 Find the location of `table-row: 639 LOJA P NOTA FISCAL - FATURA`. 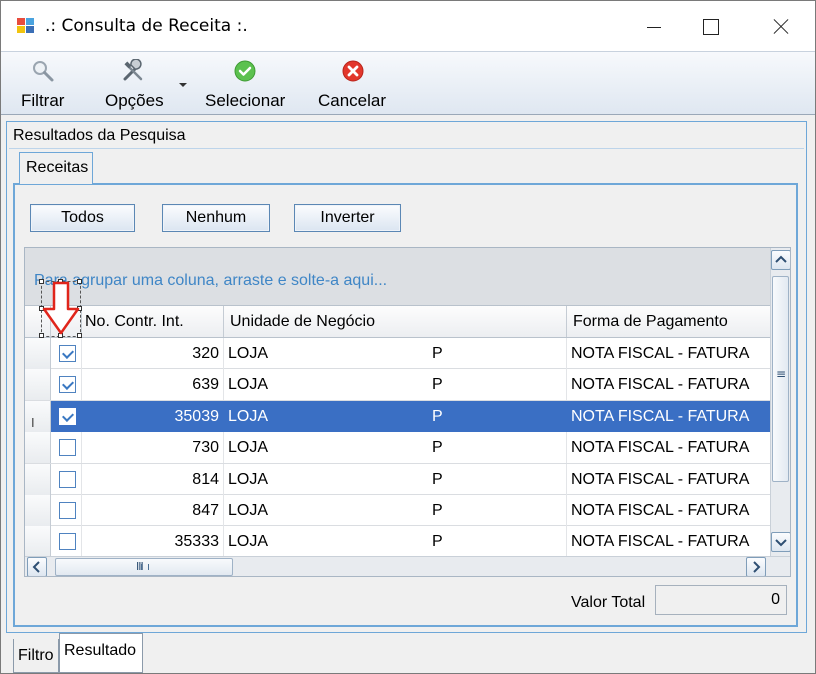

table-row: 639 LOJA P NOTA FISCAL - FATURA is located at coordinates (397, 385).